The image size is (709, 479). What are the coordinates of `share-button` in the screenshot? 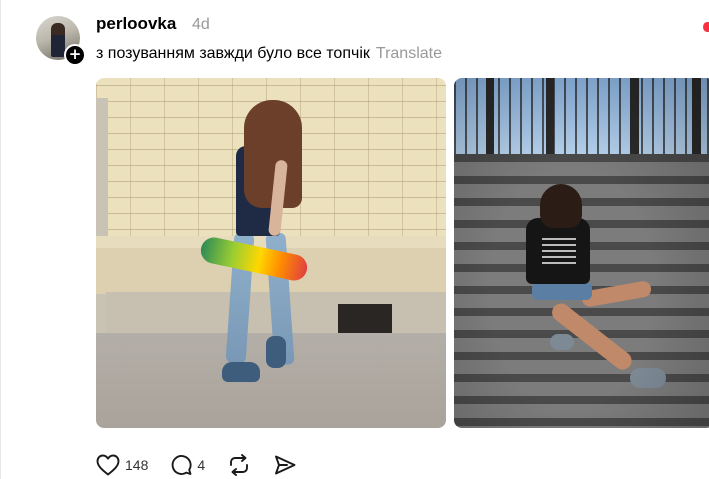 It's located at (285, 465).